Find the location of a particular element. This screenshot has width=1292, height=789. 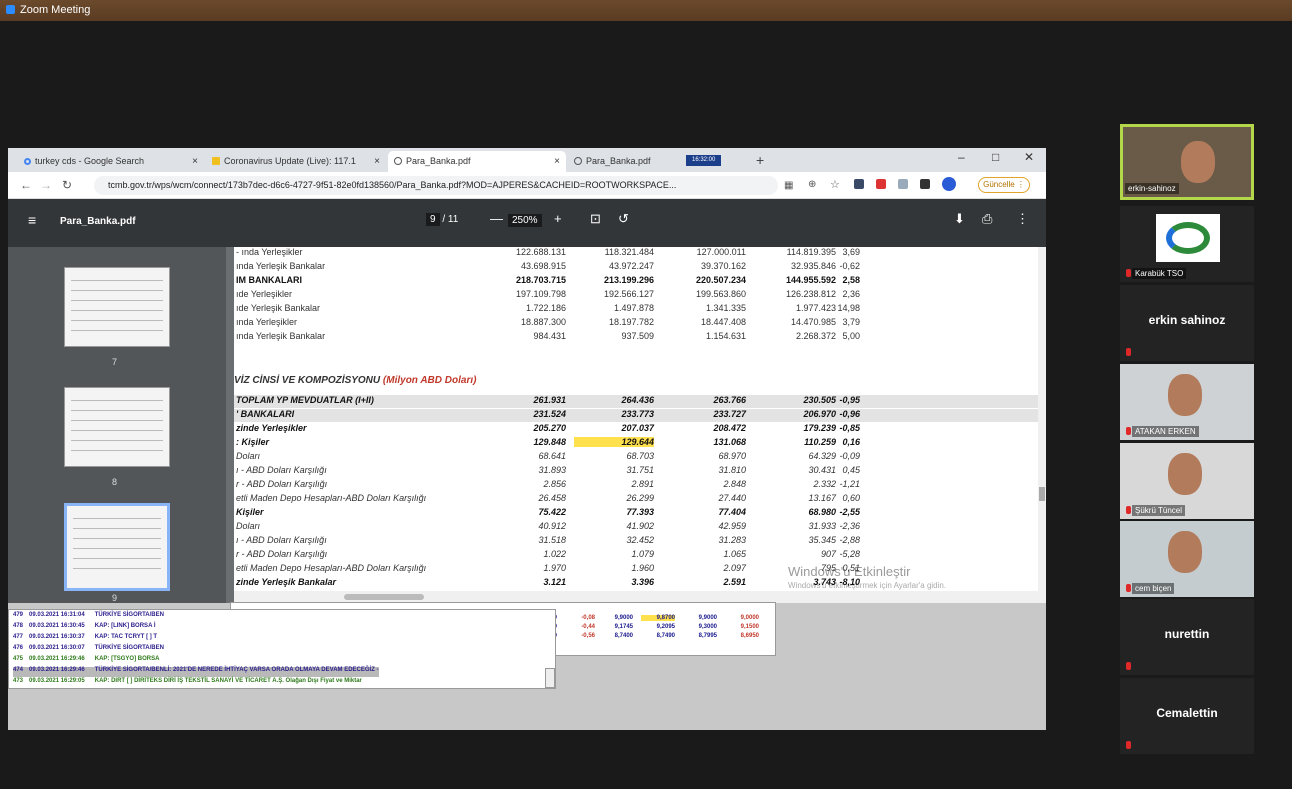

table-cell: -1,21 is located at coordinates (849, 484).